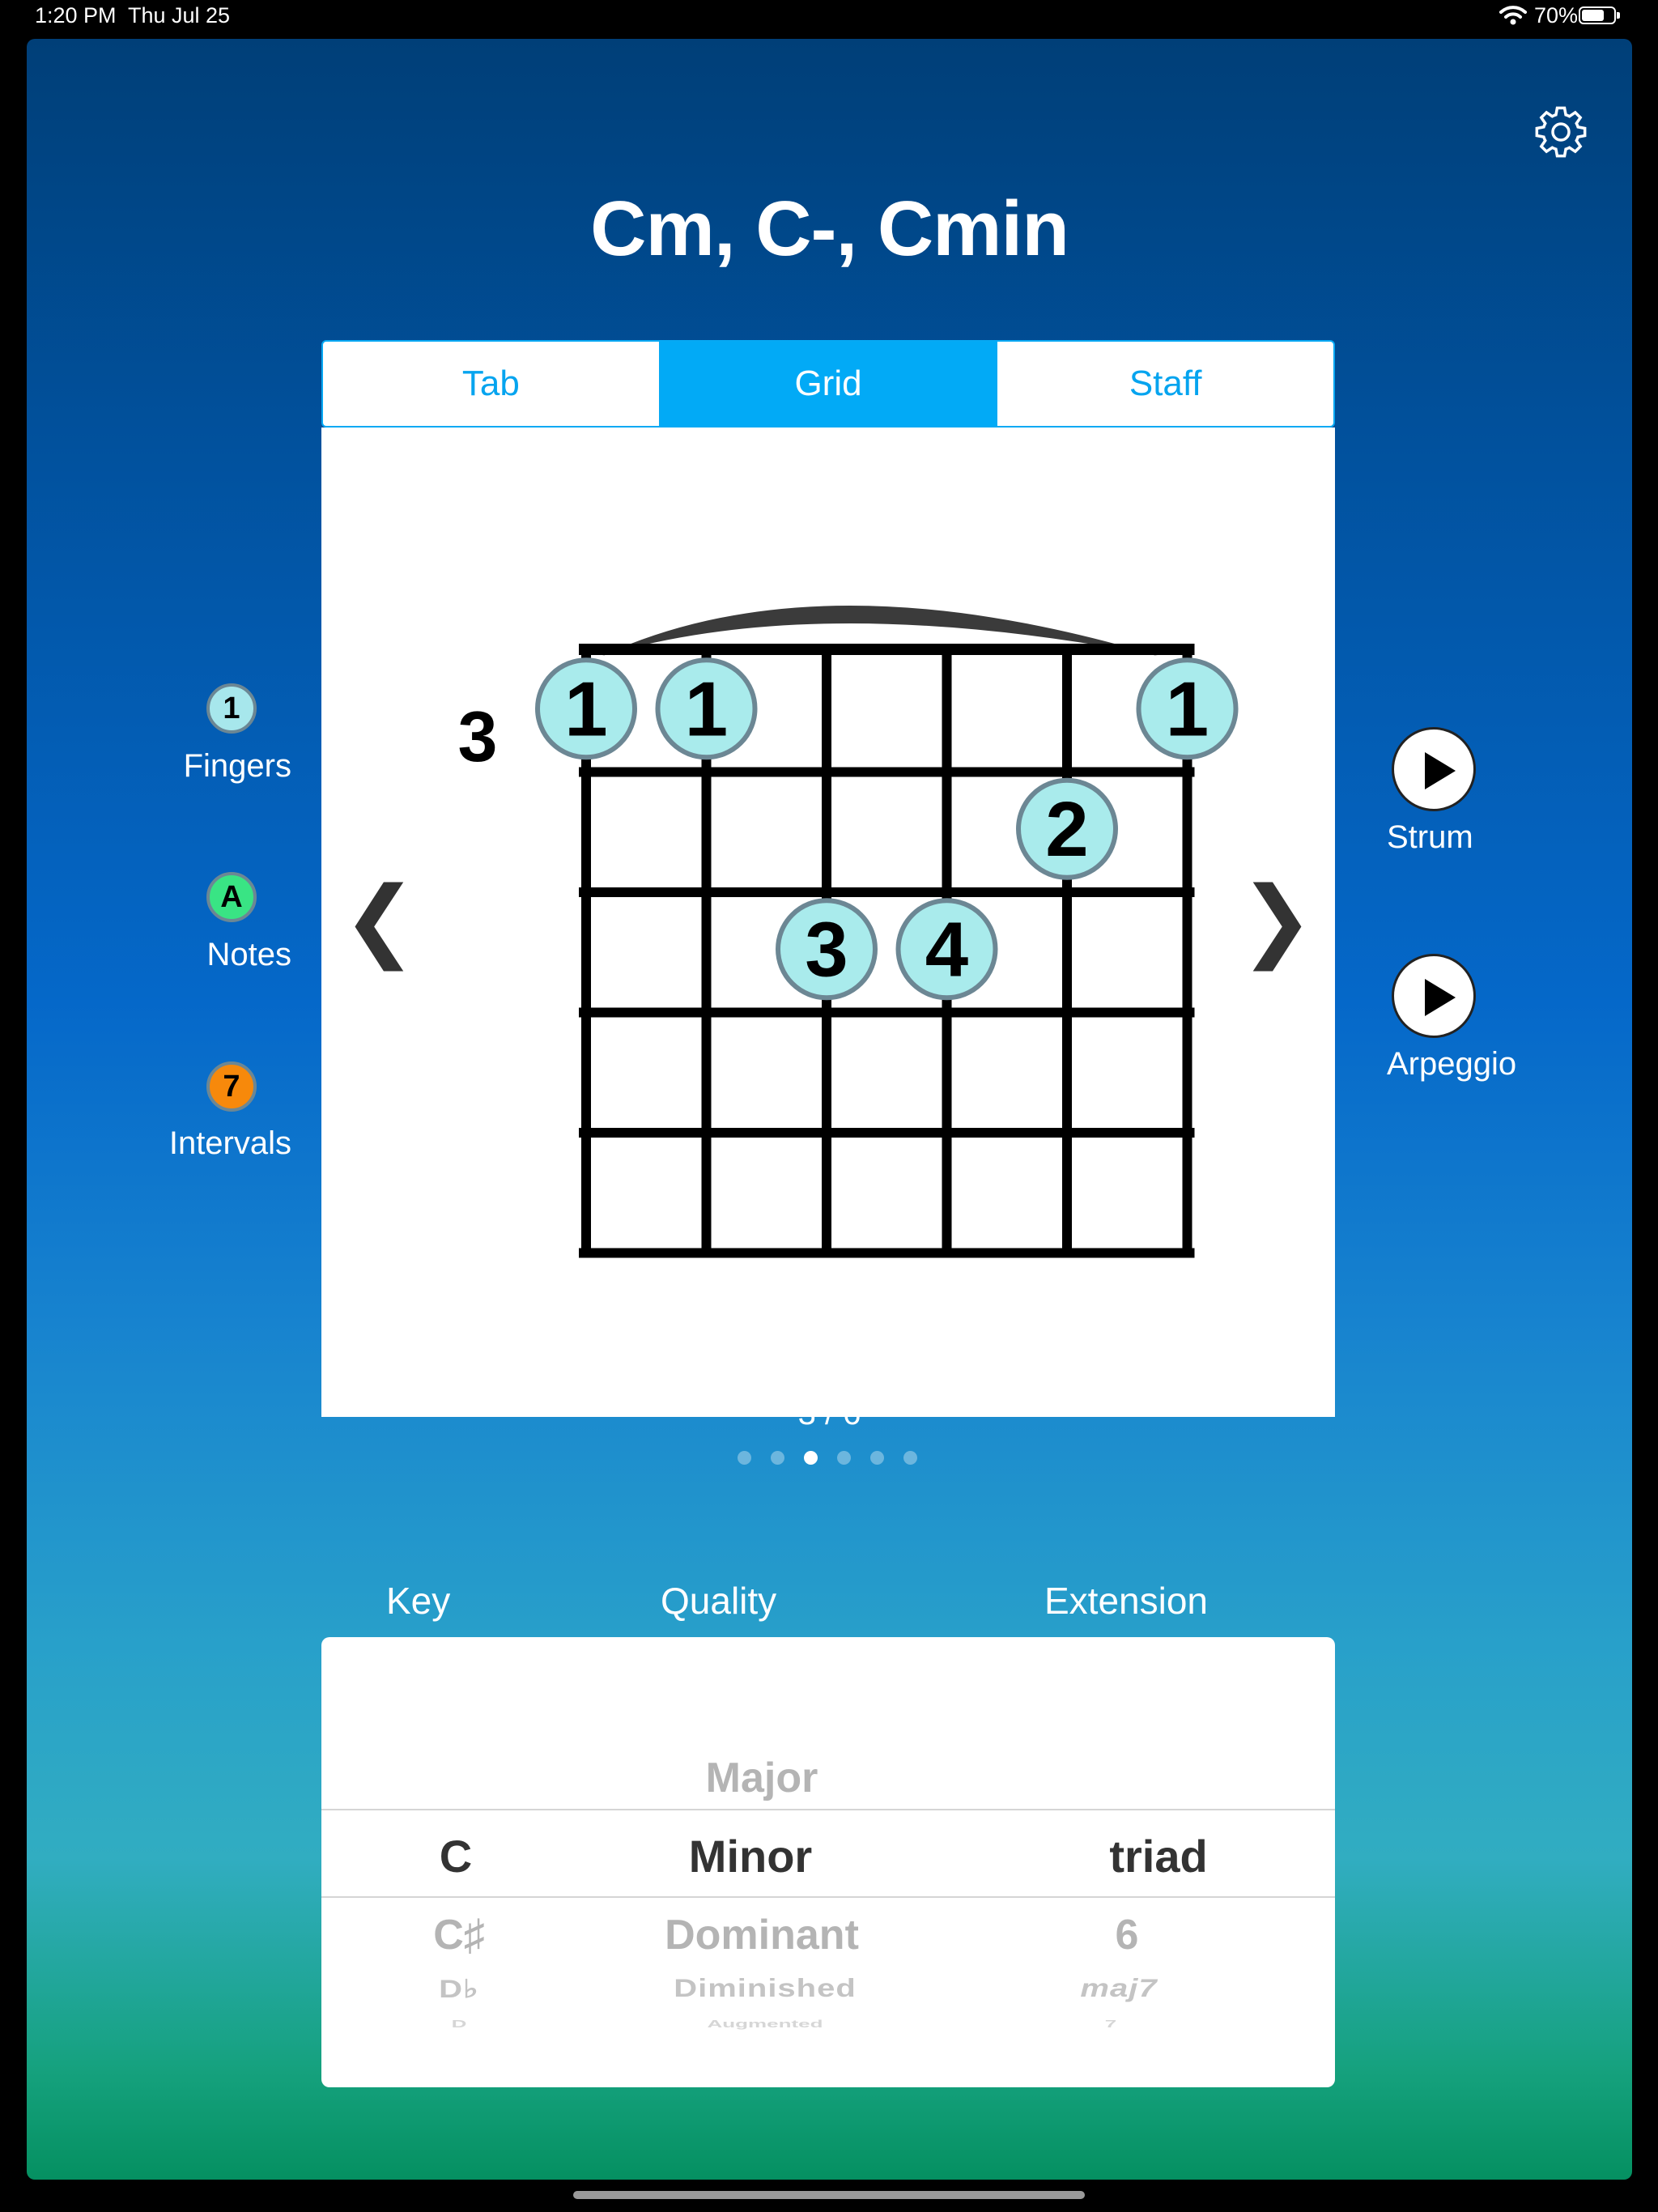 The height and width of the screenshot is (2212, 1658). What do you see at coordinates (1110, 2025) in the screenshot?
I see `extension-option: 7` at bounding box center [1110, 2025].